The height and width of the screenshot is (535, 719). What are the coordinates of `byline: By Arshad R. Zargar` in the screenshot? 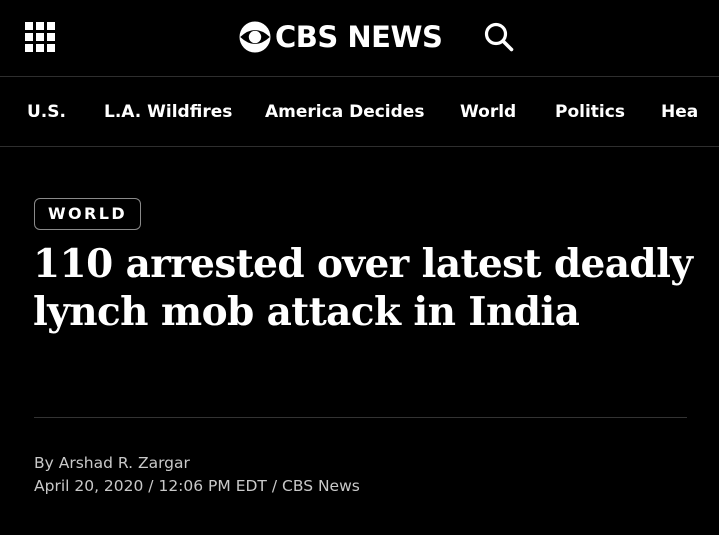 It's located at (112, 463).